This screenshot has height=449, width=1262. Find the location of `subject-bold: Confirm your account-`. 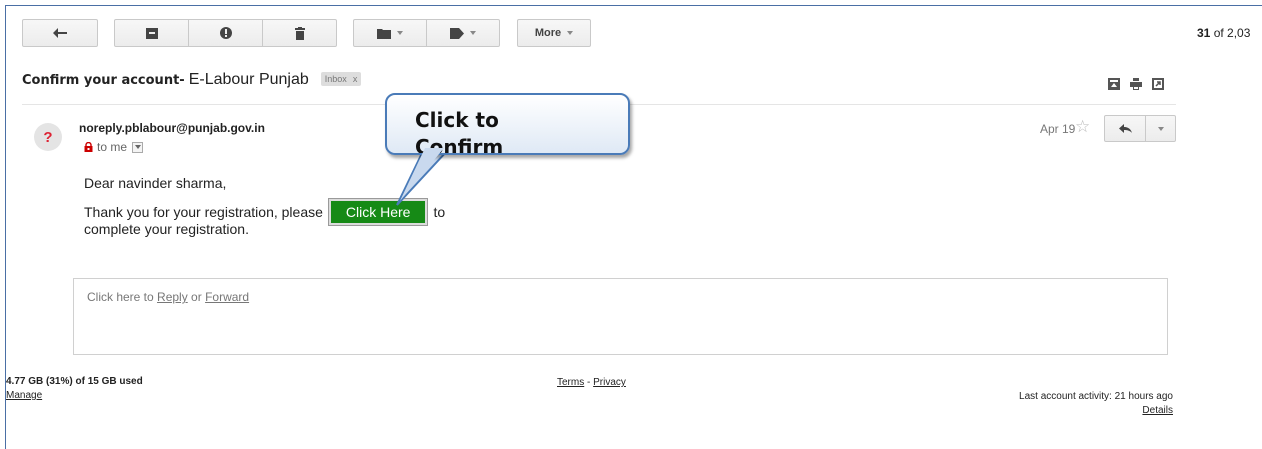

subject-bold: Confirm your account- is located at coordinates (103, 80).